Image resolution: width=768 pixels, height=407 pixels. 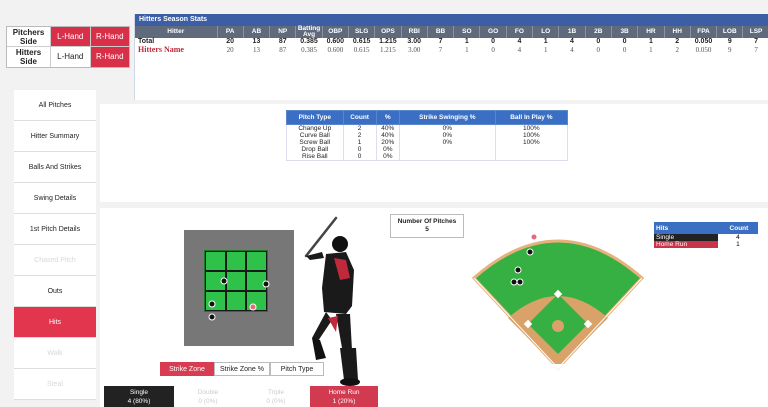 I want to click on stats-cell: 3.00, so click(x=414, y=50).